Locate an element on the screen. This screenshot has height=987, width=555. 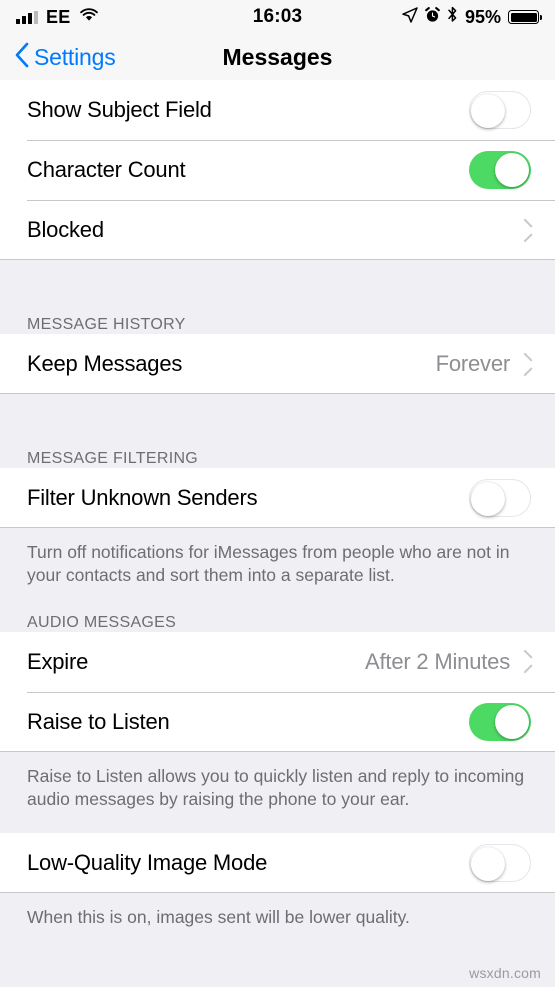
row-label: Filter Unknown Senders is located at coordinates (142, 497).